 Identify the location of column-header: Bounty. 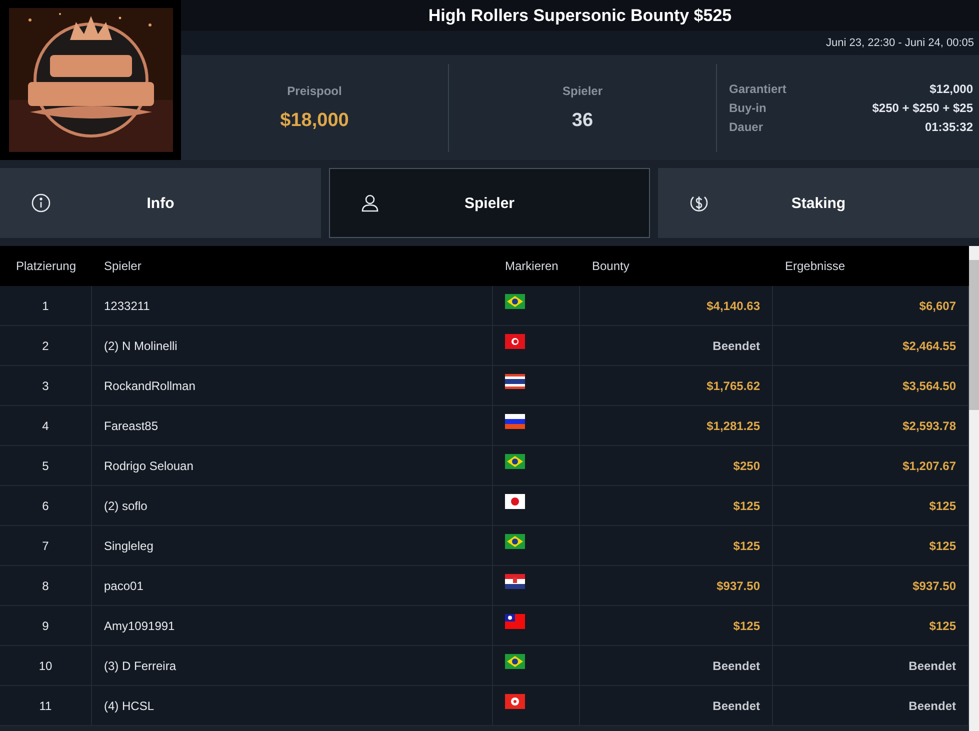
(676, 266).